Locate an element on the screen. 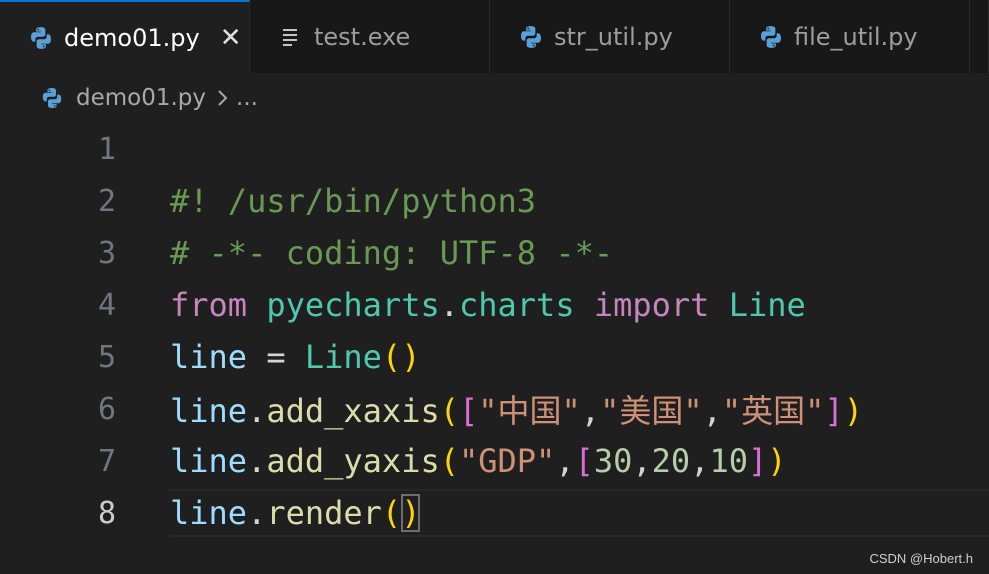 The width and height of the screenshot is (989, 574). call-statement: line.add_yaxis("GDP",[30,20,10]) is located at coordinates (478, 461).